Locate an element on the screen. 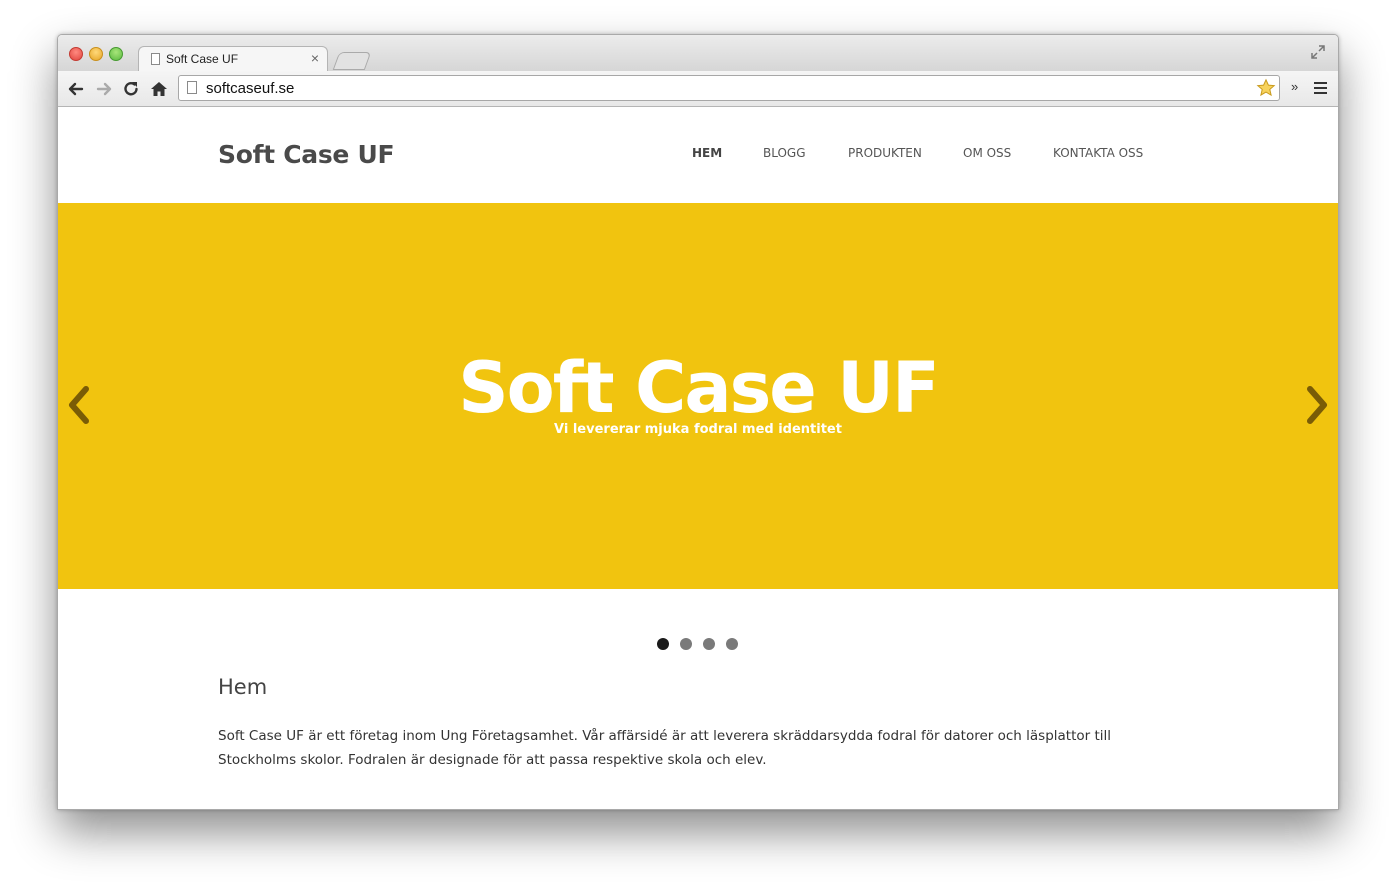 This screenshot has width=1394, height=888. slider-pagination is located at coordinates (702, 645).